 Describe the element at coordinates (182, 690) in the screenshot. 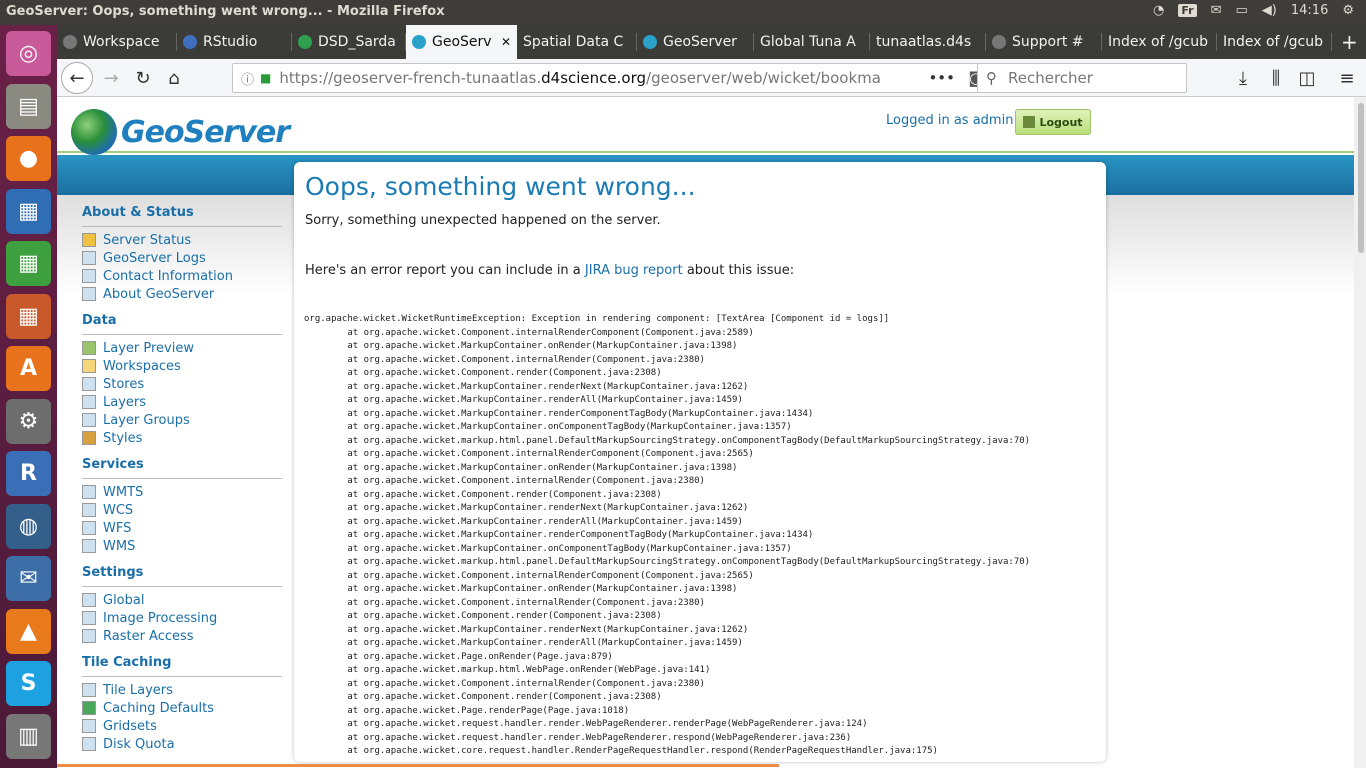

I see `sidebar-item: Tile Layers` at that location.